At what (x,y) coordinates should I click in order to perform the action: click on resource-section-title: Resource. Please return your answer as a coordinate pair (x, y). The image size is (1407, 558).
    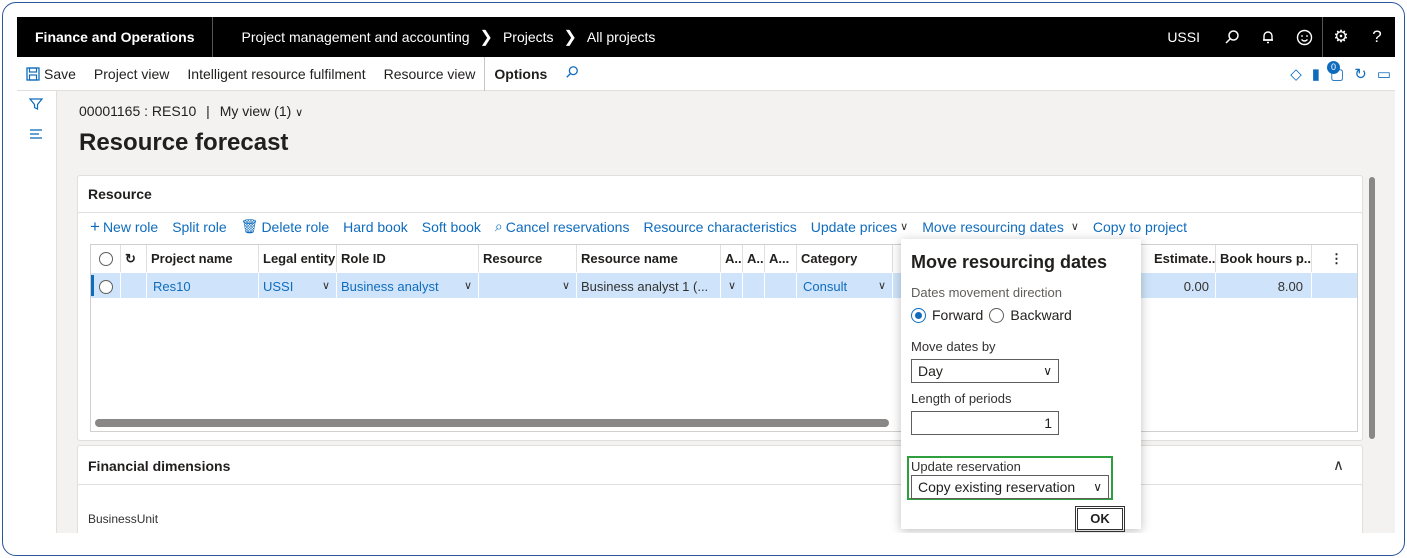
    Looking at the image, I should click on (120, 194).